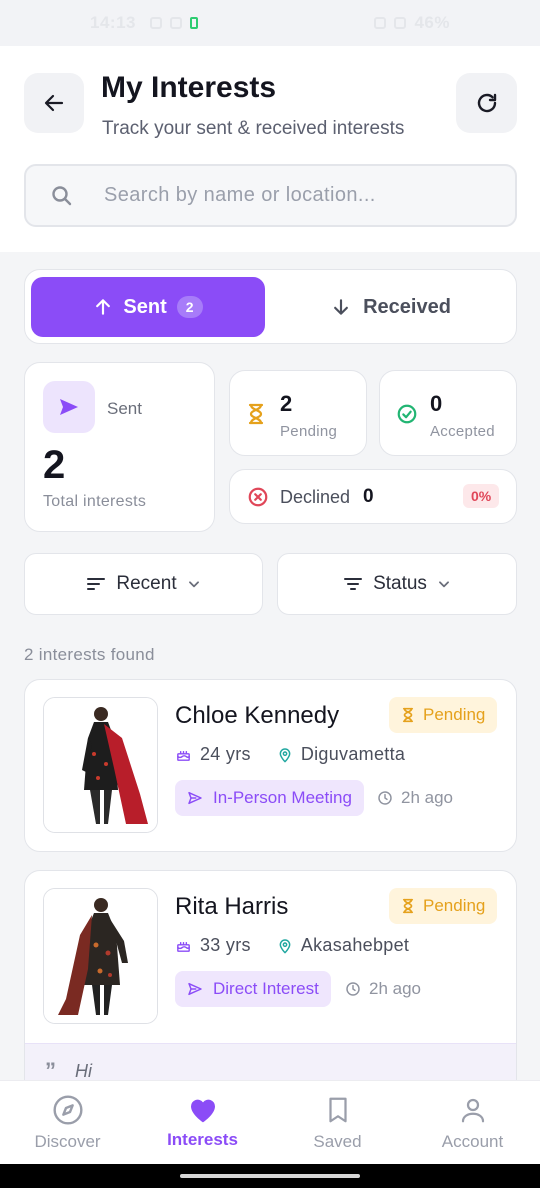 This screenshot has height=1188, width=540. Describe the element at coordinates (355, 945) in the screenshot. I see `interest-location: Akasahebpet` at that location.